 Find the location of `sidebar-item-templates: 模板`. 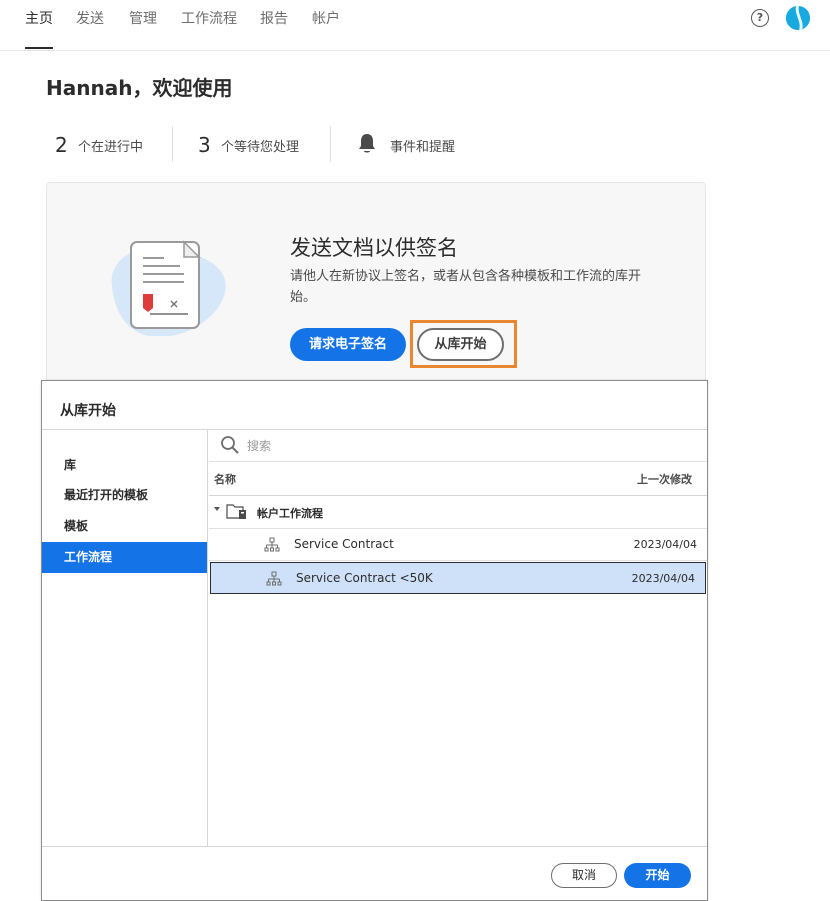

sidebar-item-templates: 模板 is located at coordinates (124, 526).